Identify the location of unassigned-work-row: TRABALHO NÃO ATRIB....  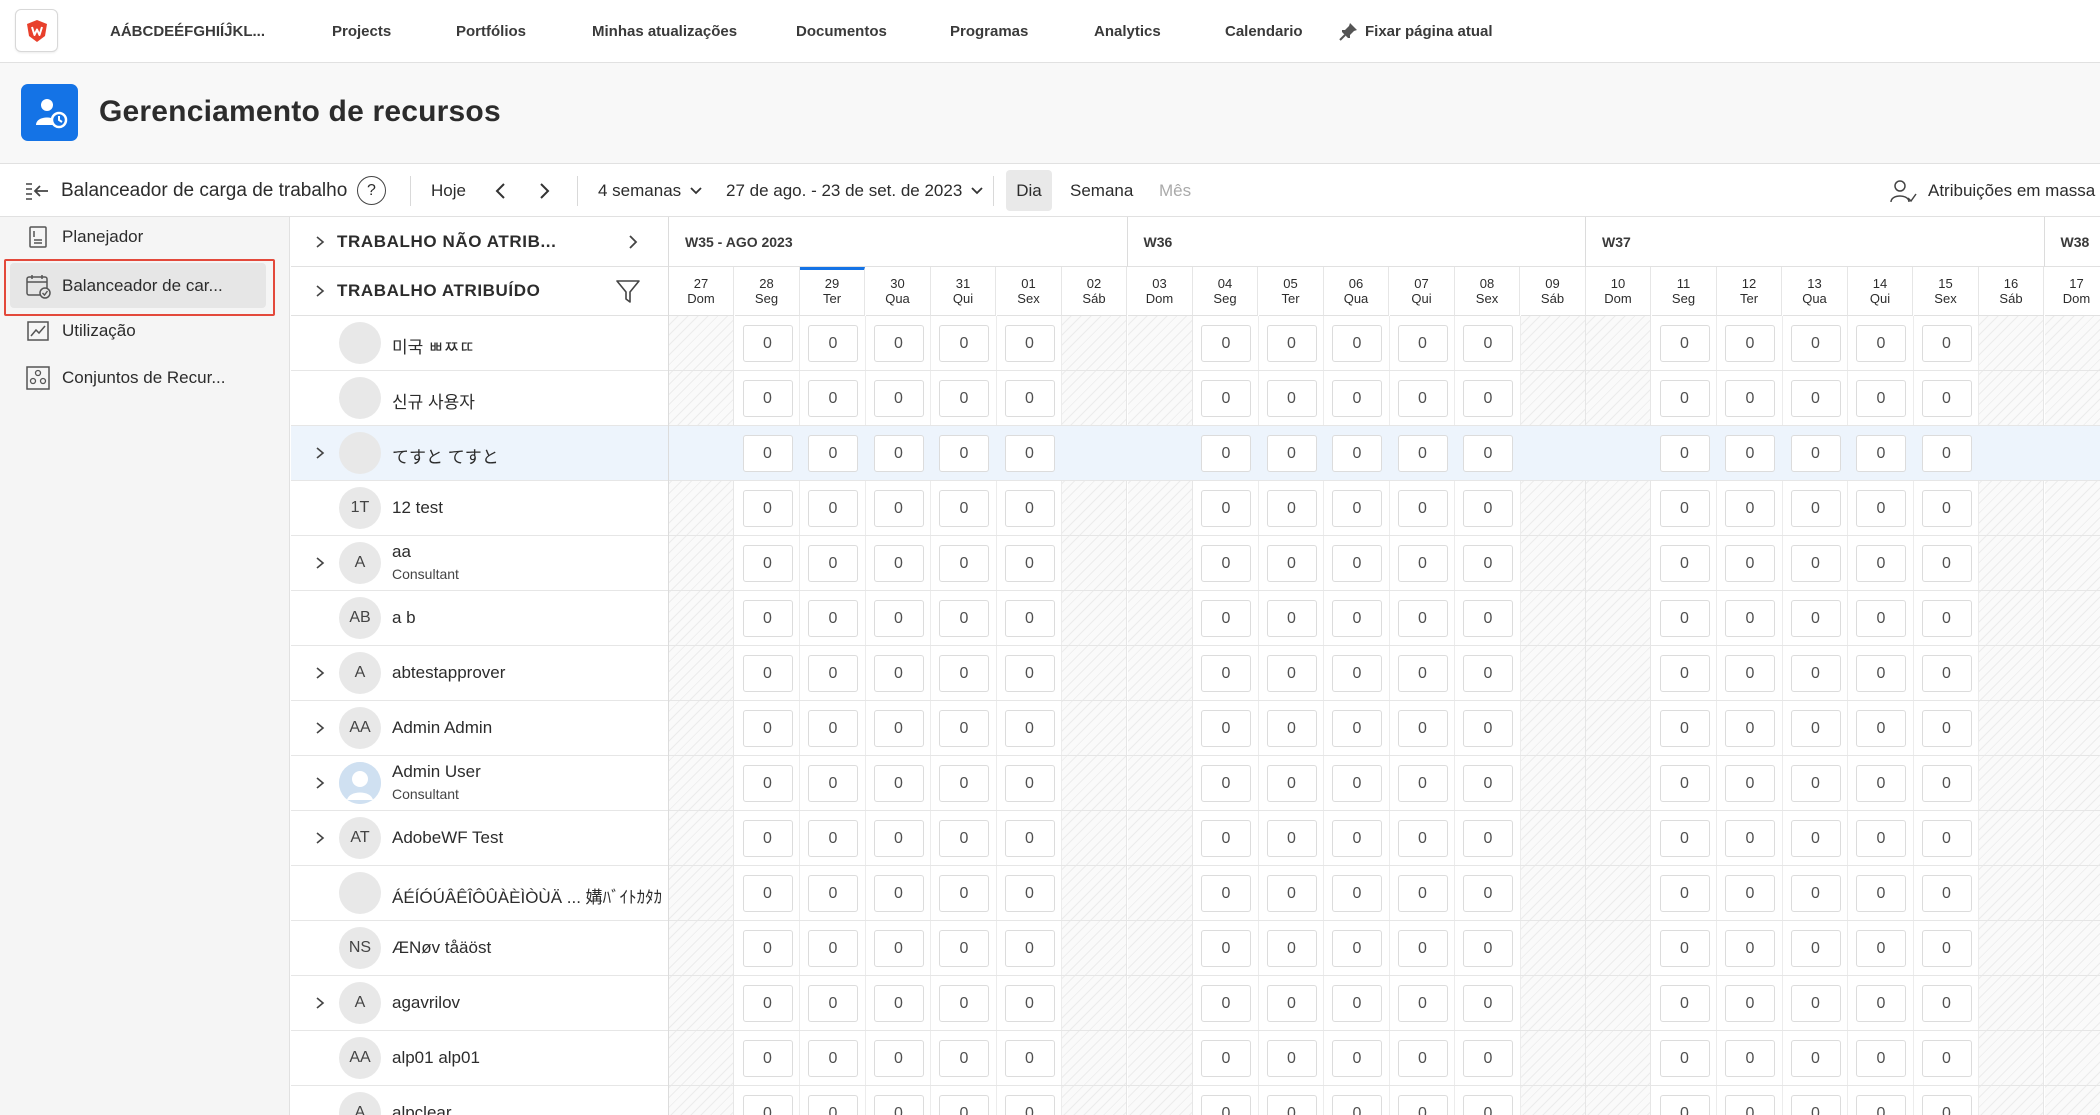
(479, 242).